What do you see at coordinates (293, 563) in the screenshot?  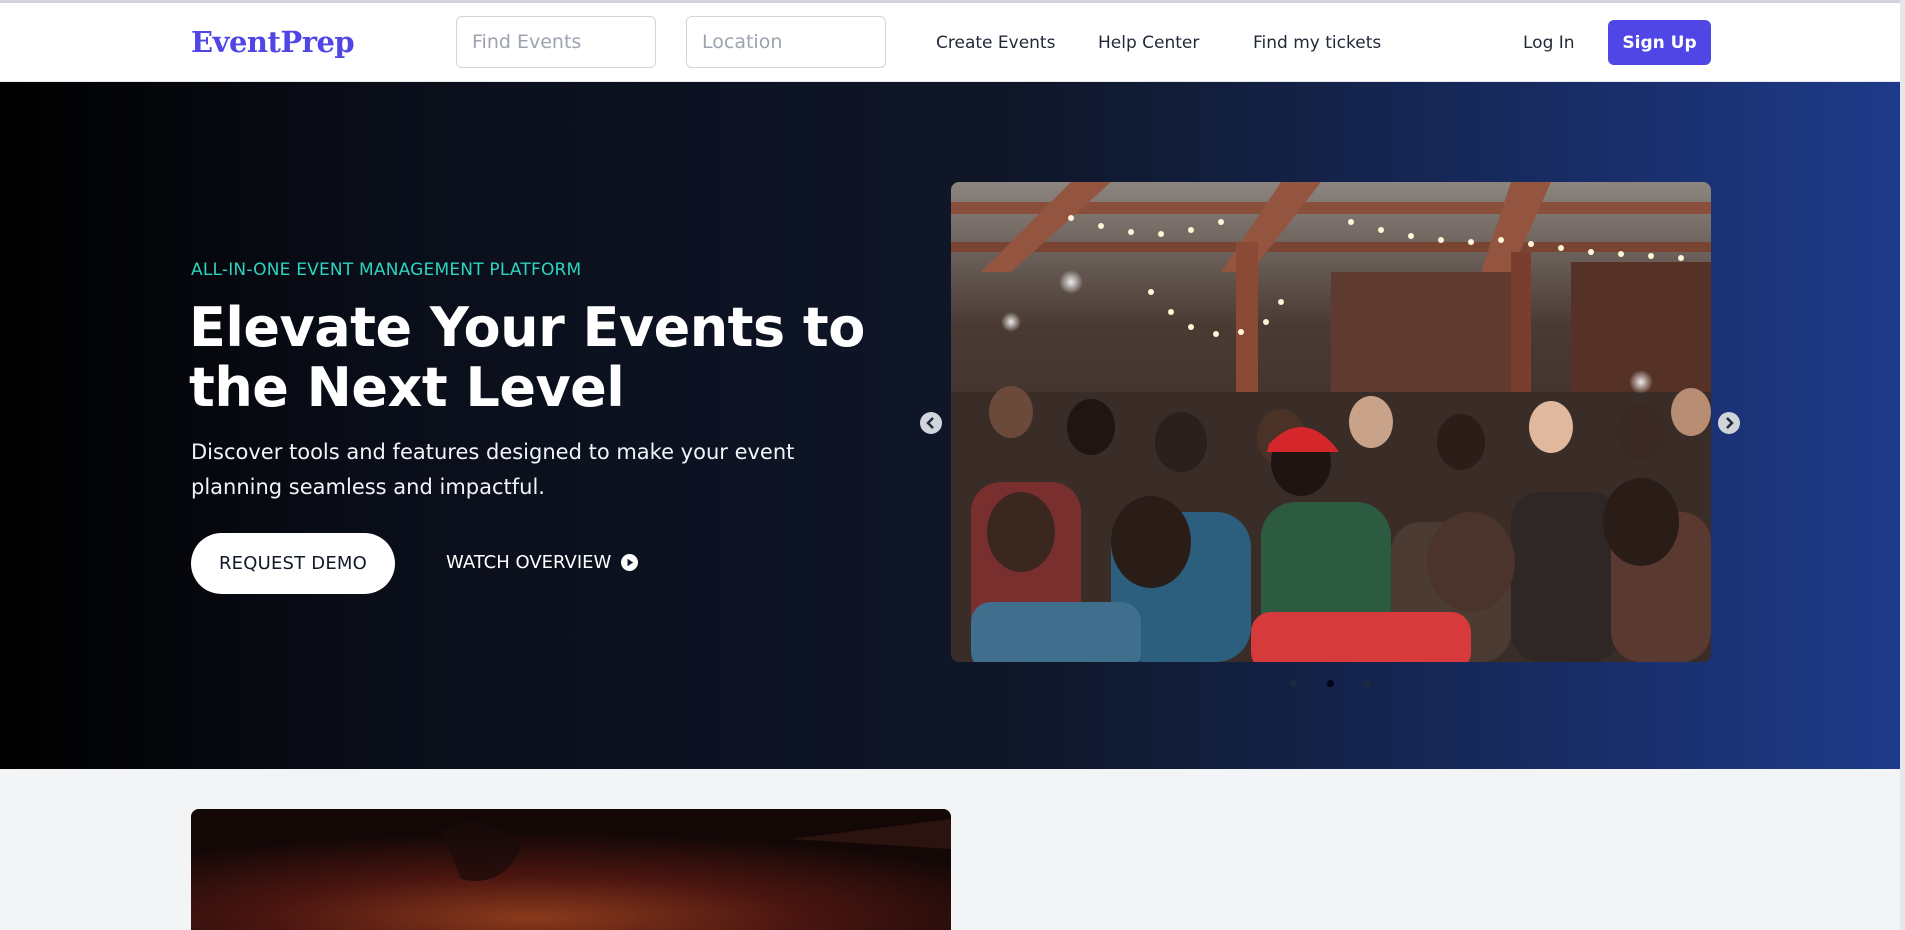 I see `request-demo-button: REQUEST DEMO` at bounding box center [293, 563].